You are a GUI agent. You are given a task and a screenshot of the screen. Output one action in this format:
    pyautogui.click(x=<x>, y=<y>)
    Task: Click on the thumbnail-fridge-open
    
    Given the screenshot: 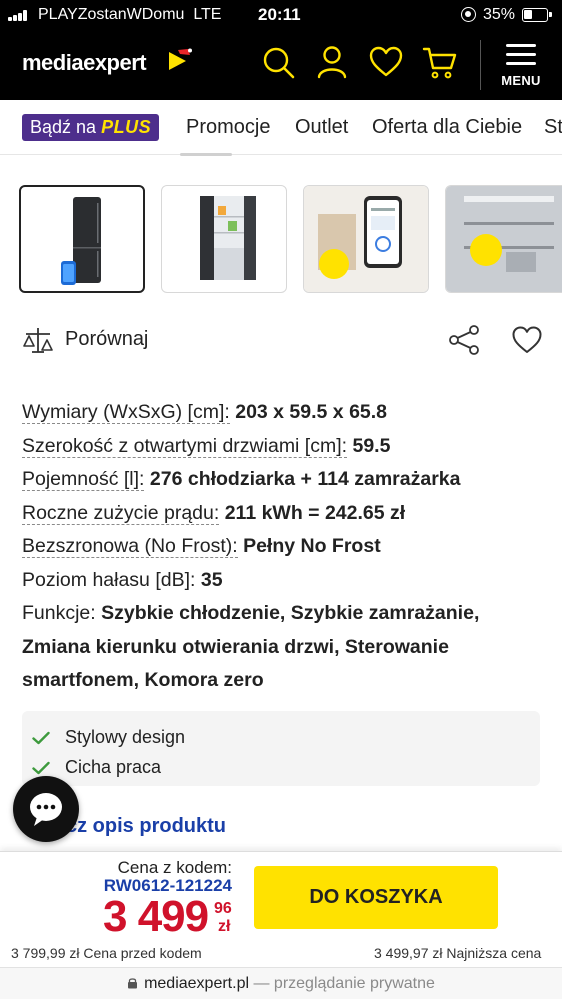 What is the action you would take?
    pyautogui.click(x=224, y=239)
    